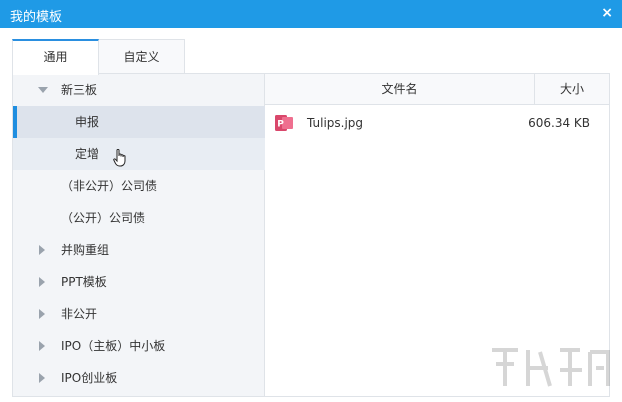 The width and height of the screenshot is (622, 402). Describe the element at coordinates (139, 90) in the screenshot. I see `tree-item-xinsanban: 新三板` at that location.